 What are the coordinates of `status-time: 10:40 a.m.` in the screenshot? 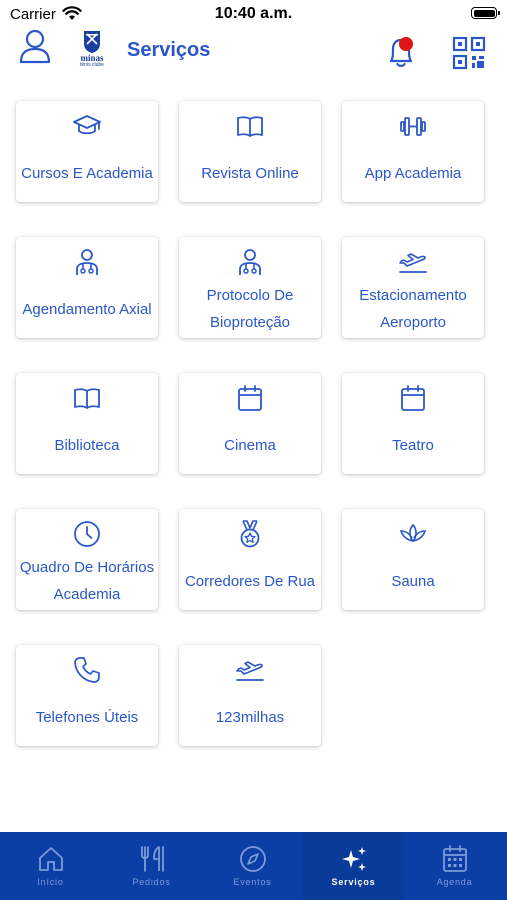 It's located at (253, 13).